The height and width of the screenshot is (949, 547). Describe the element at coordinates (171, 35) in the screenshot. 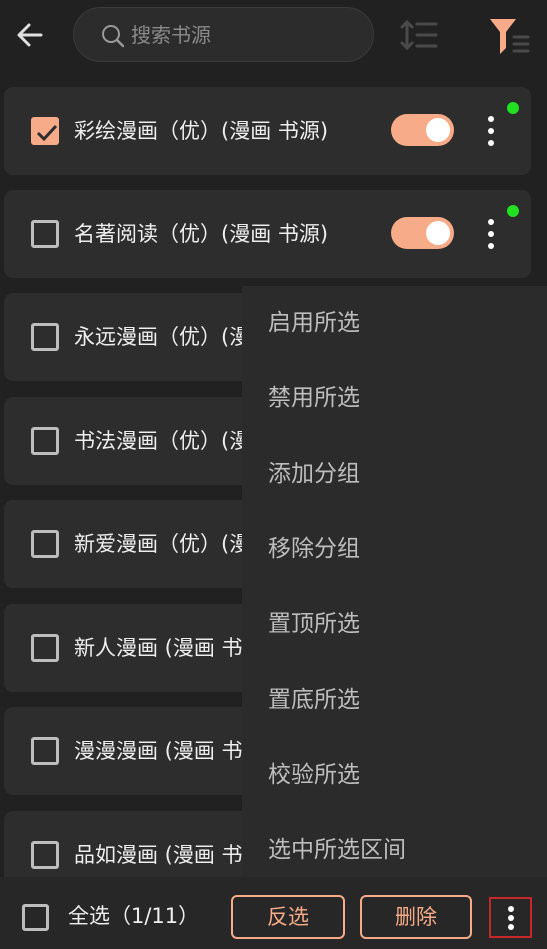

I see `search-placeholder: 搜索书源` at that location.